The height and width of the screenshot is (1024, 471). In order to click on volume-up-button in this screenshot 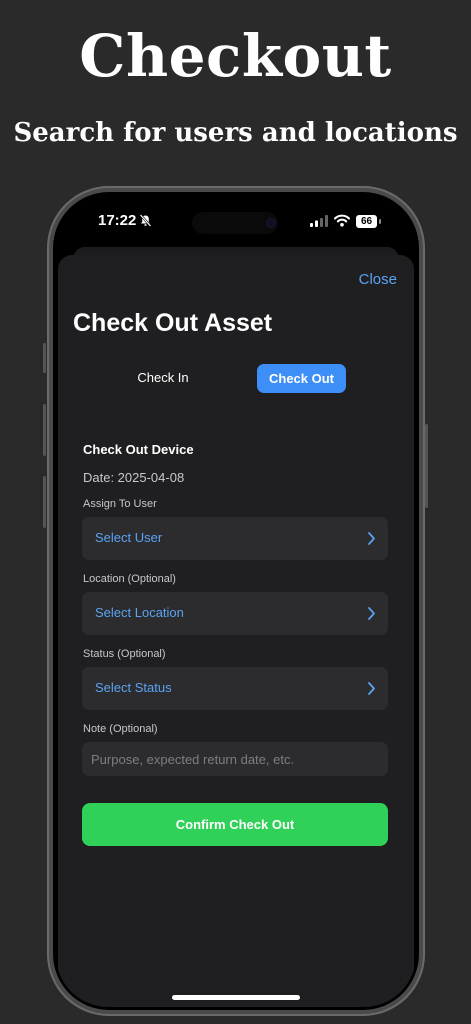, I will do `click(44, 430)`.